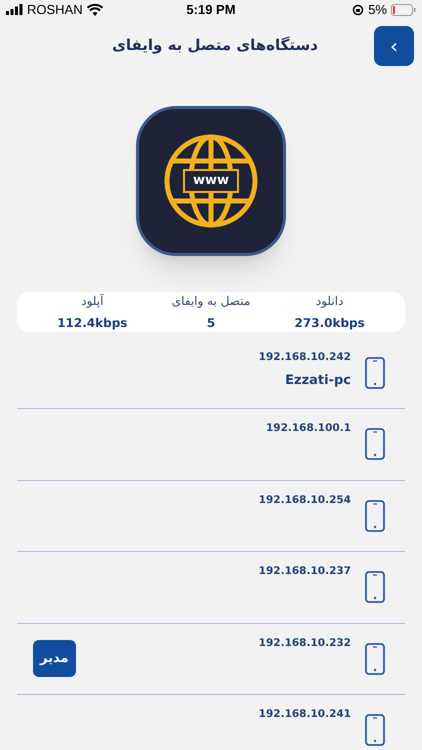  Describe the element at coordinates (377, 10) in the screenshot. I see `battery-percent: 5%` at that location.